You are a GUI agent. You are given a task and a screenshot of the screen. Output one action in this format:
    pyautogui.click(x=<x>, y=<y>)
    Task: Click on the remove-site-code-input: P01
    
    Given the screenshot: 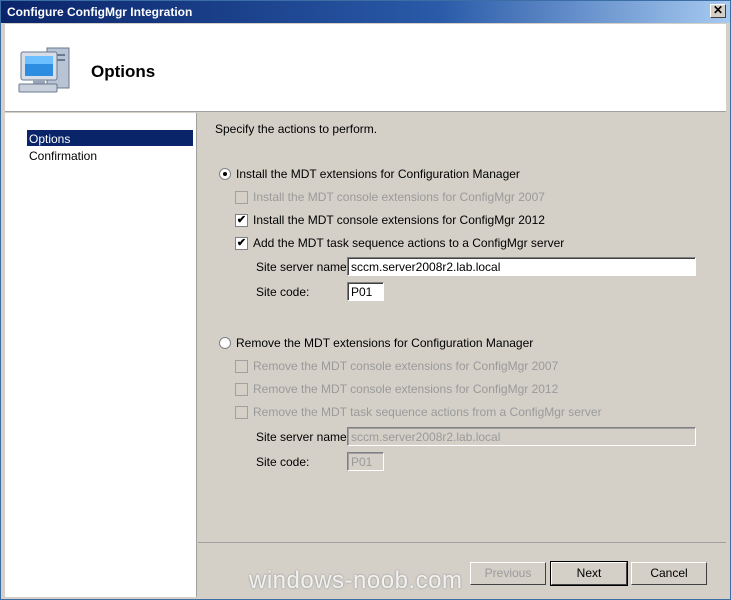 What is the action you would take?
    pyautogui.click(x=365, y=461)
    